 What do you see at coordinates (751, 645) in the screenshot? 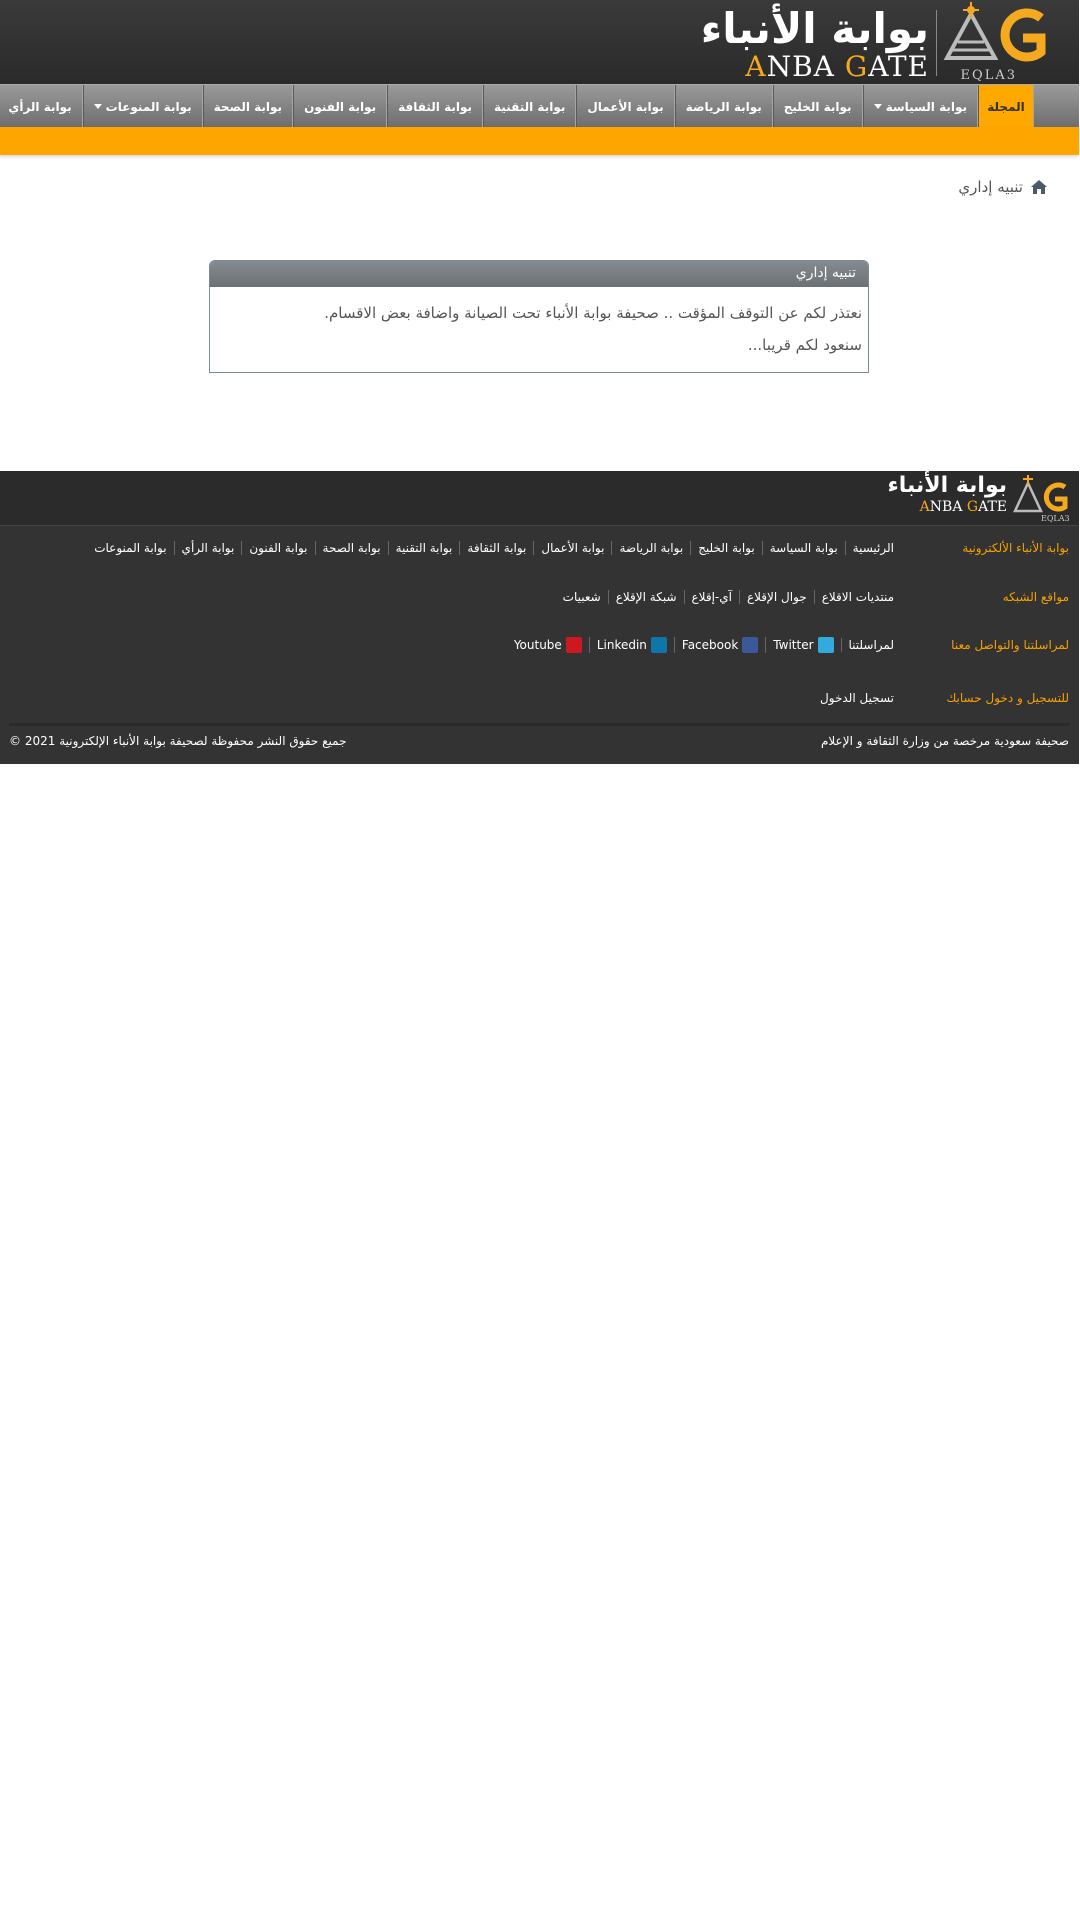
I see `facebook-icon` at bounding box center [751, 645].